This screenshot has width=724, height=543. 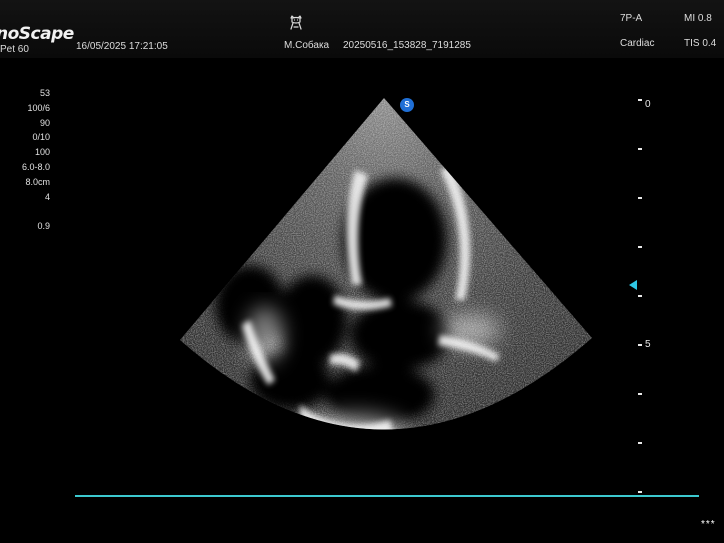 I want to click on depth-scale, so click(x=640, y=296).